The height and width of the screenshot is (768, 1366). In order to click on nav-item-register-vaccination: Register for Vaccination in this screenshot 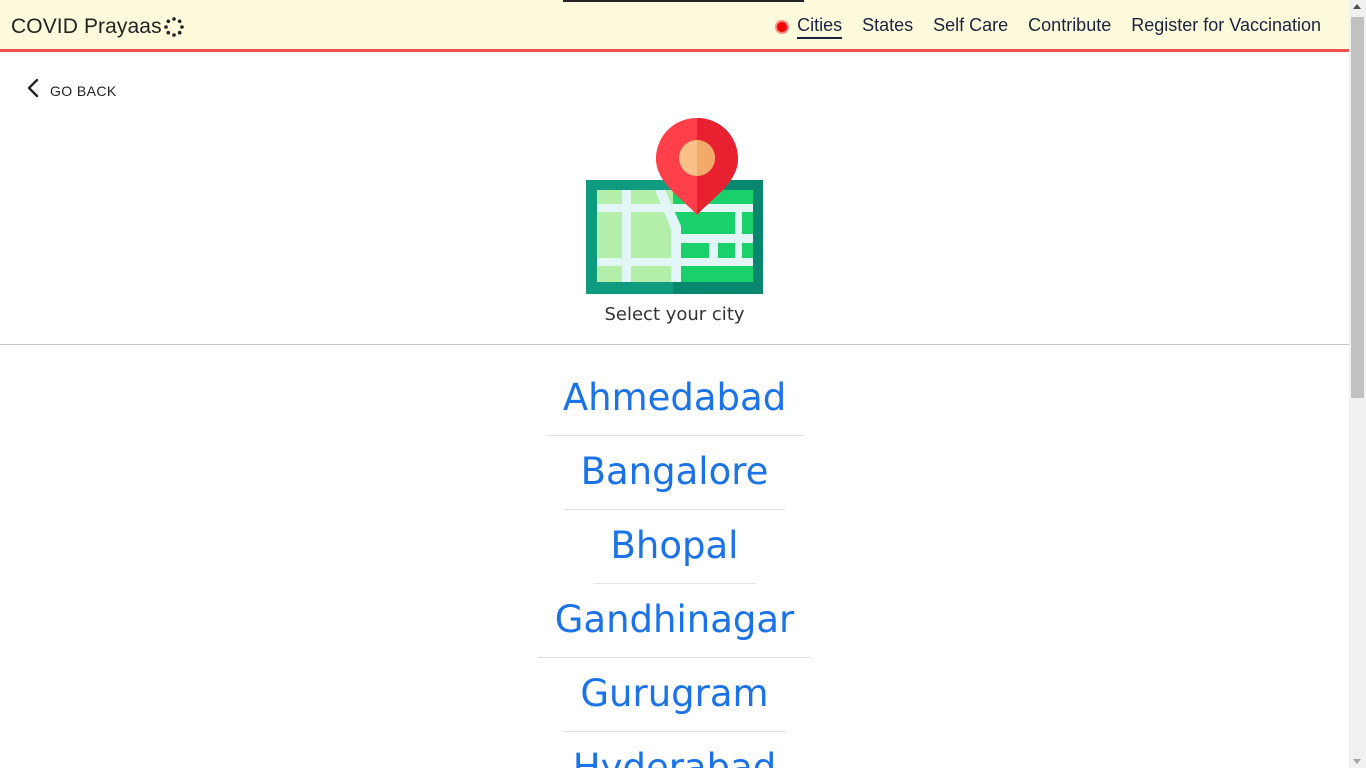, I will do `click(1226, 26)`.